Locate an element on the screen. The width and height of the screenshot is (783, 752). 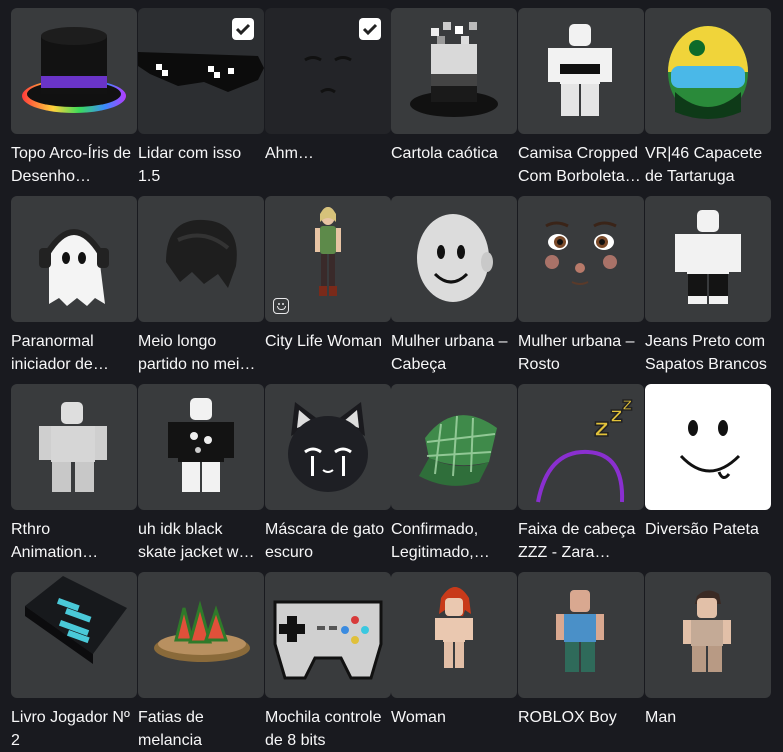
item-card: Fatias de melancia is located at coordinates (201, 662).